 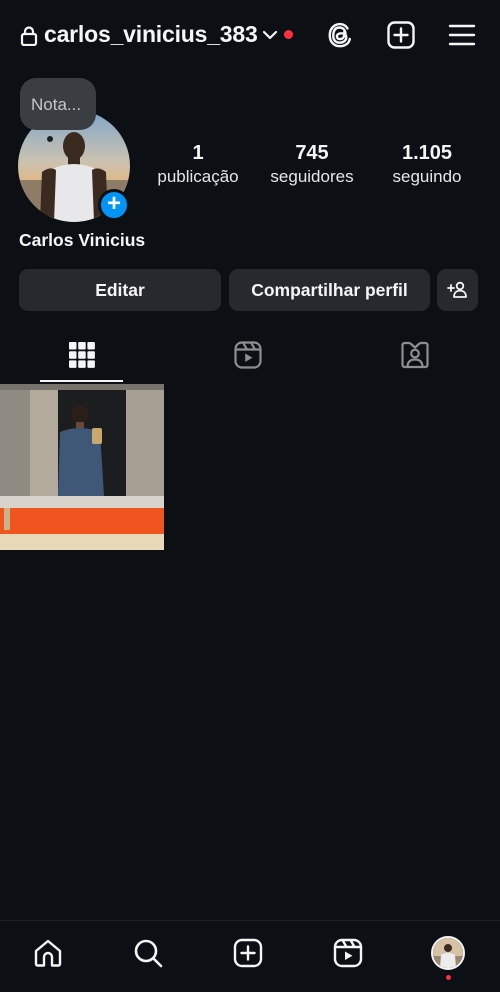 I want to click on profile-notification-dot, so click(x=448, y=977).